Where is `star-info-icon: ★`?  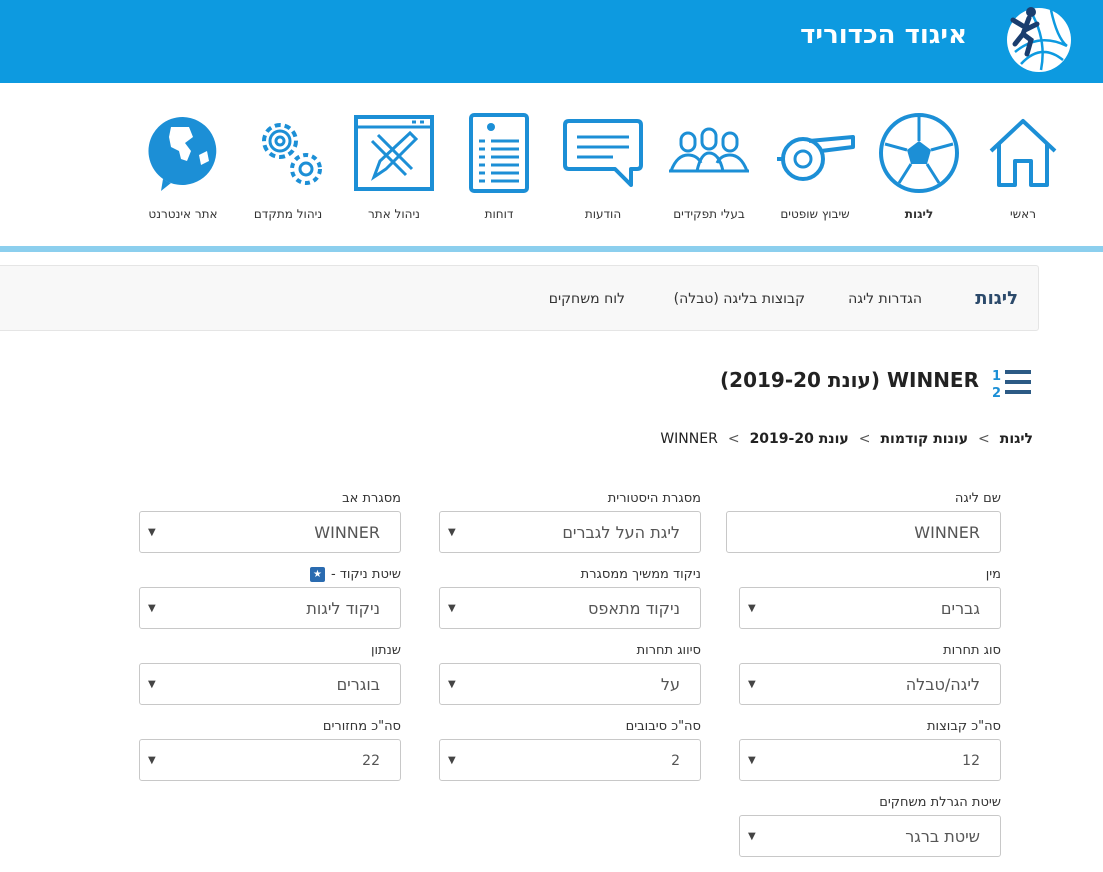
star-info-icon: ★ is located at coordinates (317, 574).